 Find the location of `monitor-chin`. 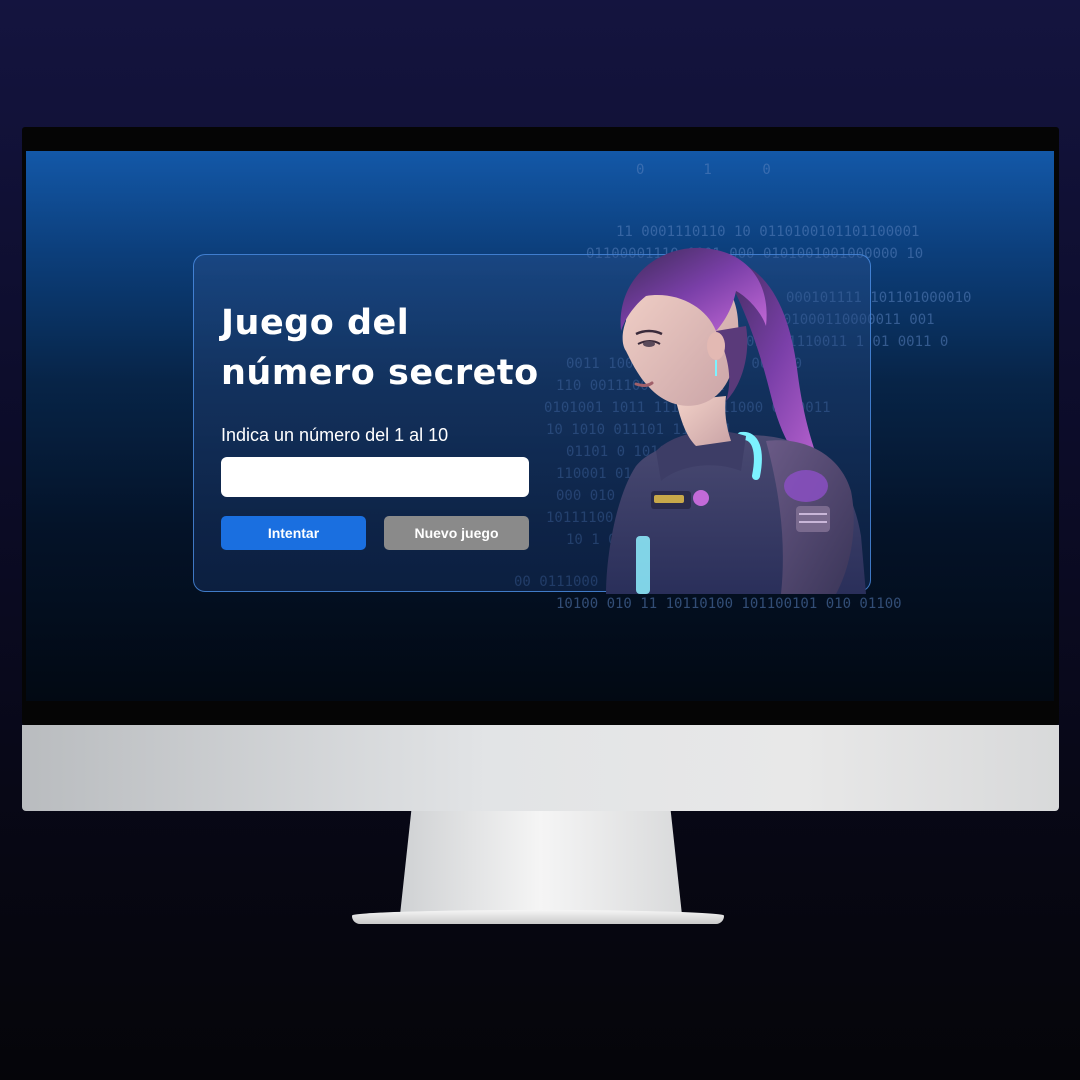

monitor-chin is located at coordinates (540, 768).